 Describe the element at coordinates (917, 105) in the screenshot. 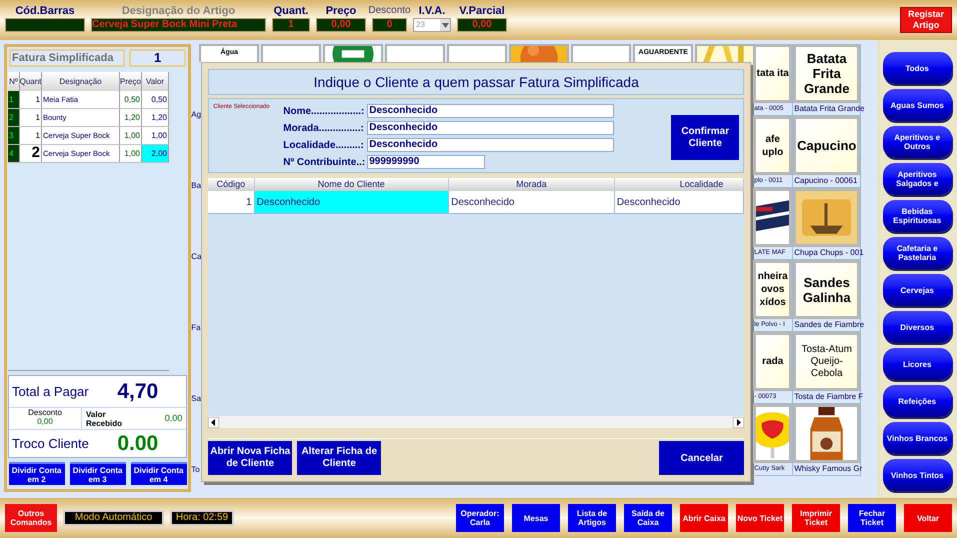

I see `category-button: Aguas Sumos` at that location.